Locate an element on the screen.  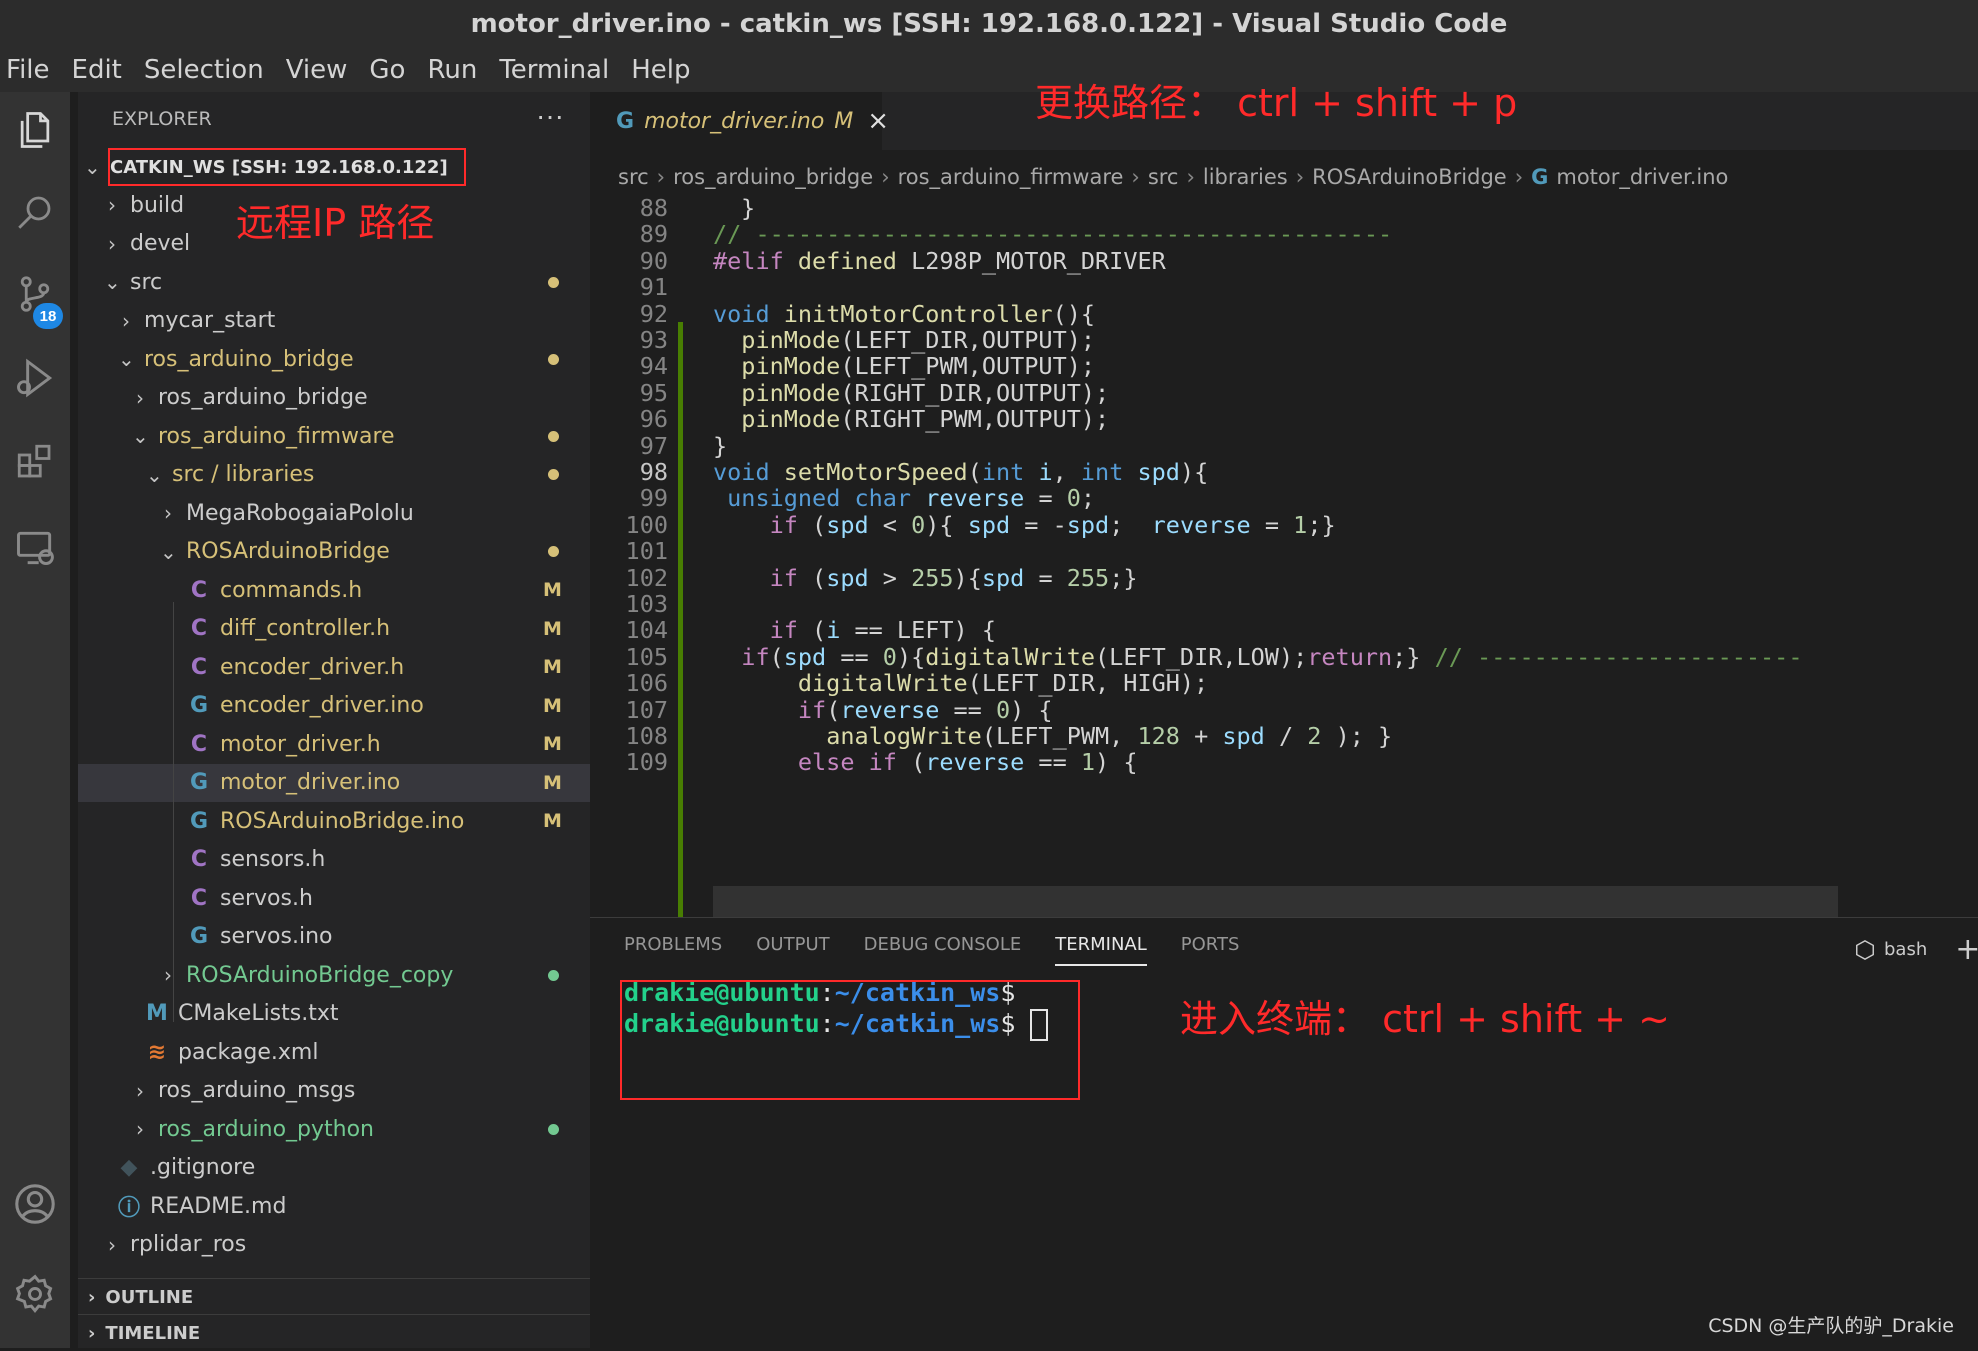
menu-go: Go is located at coordinates (387, 70).